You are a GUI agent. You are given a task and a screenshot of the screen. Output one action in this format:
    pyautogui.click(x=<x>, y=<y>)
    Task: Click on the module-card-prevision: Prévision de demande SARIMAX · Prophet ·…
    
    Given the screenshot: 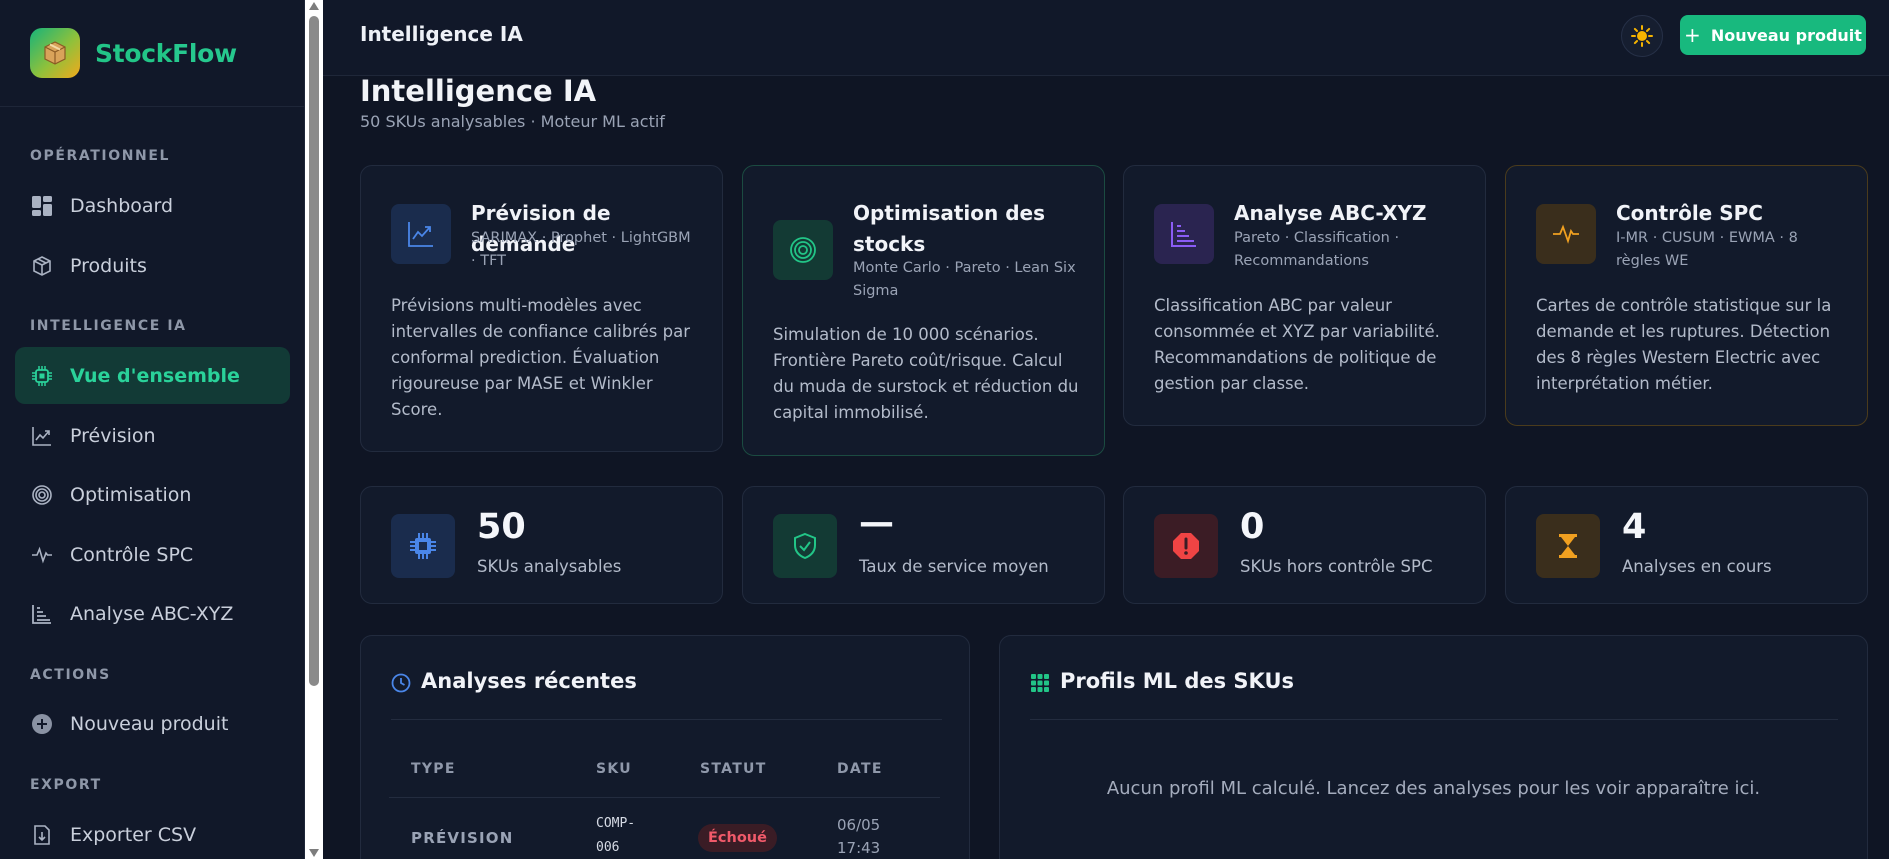 What is the action you would take?
    pyautogui.click(x=541, y=308)
    